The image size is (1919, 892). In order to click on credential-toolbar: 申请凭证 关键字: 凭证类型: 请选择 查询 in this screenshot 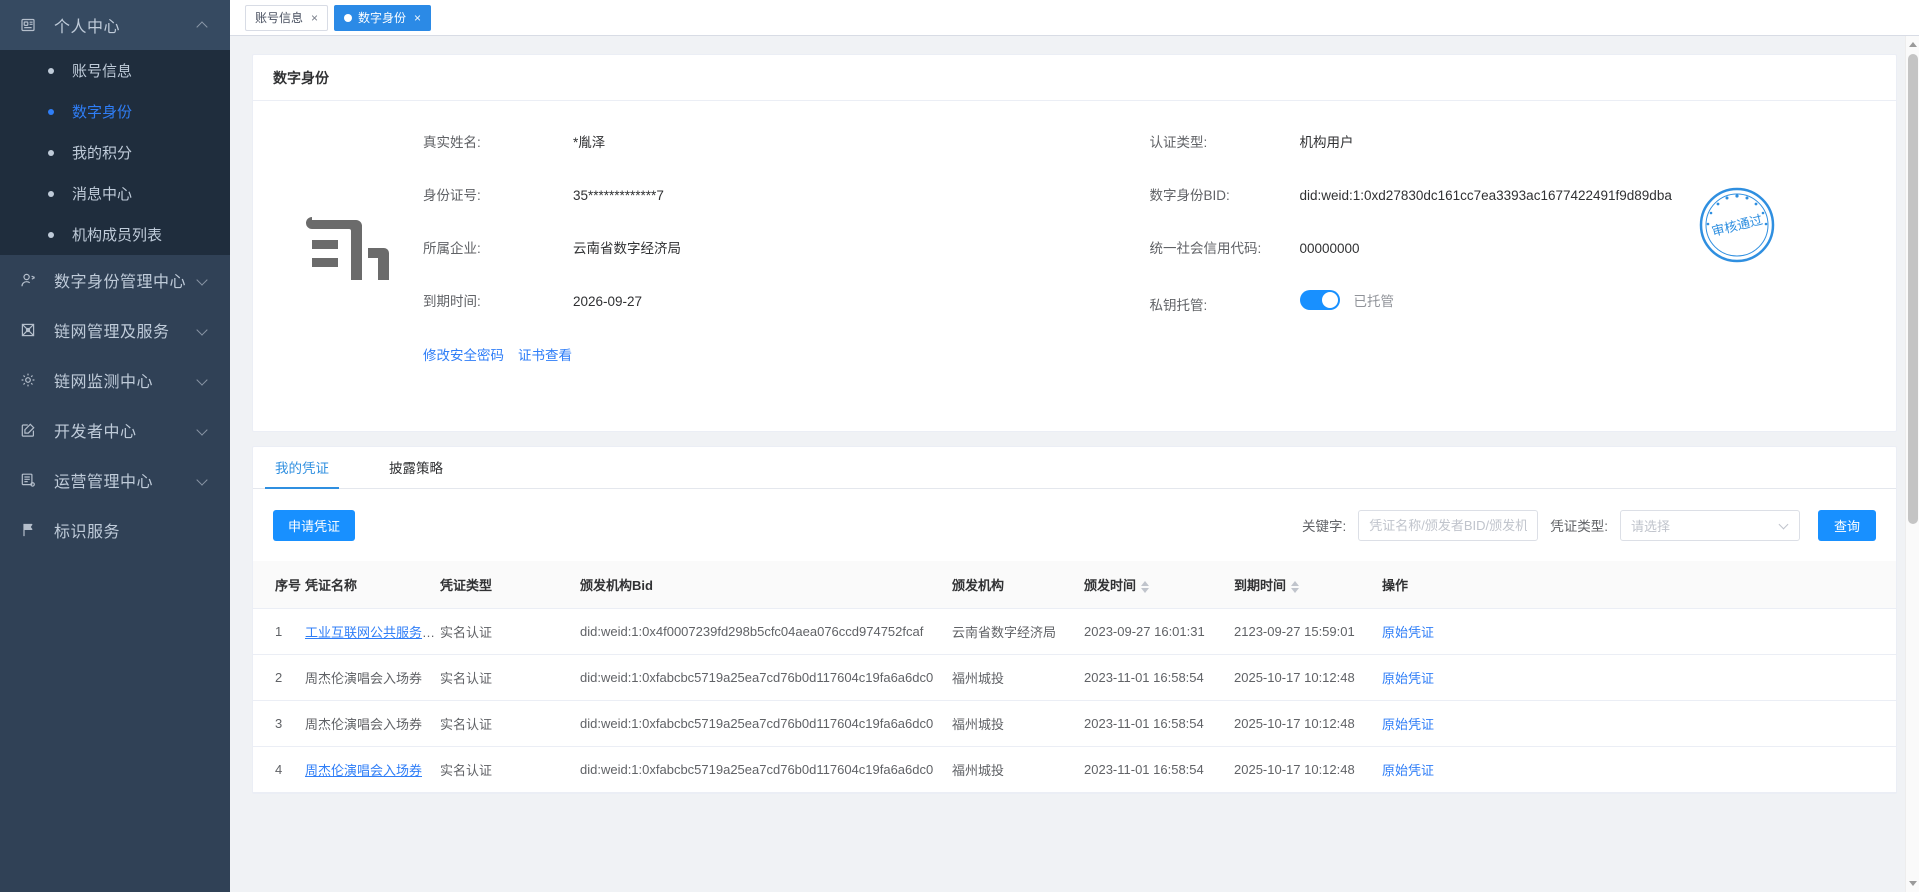, I will do `click(1074, 525)`.